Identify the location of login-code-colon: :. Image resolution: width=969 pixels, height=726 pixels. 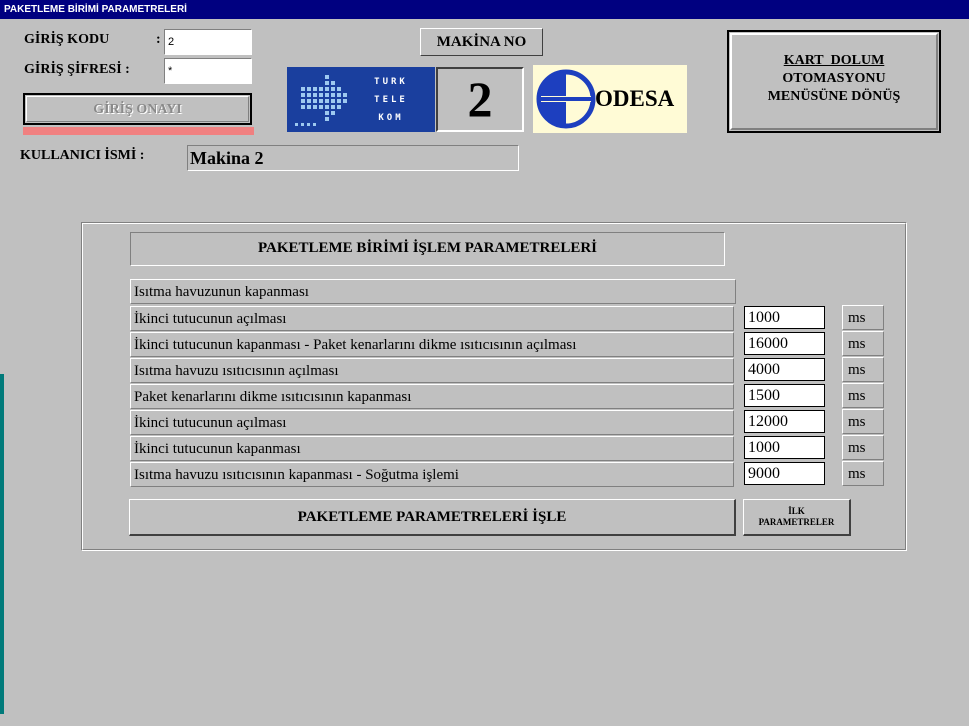
(158, 39).